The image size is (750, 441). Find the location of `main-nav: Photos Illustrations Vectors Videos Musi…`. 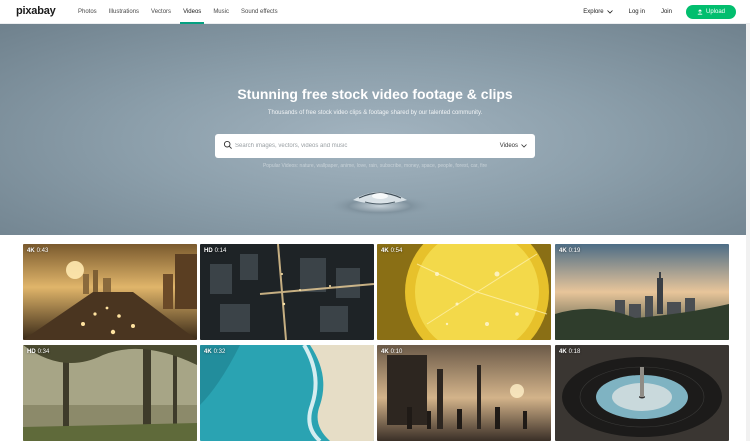

main-nav: Photos Illustrations Vectors Videos Musi… is located at coordinates (178, 12).